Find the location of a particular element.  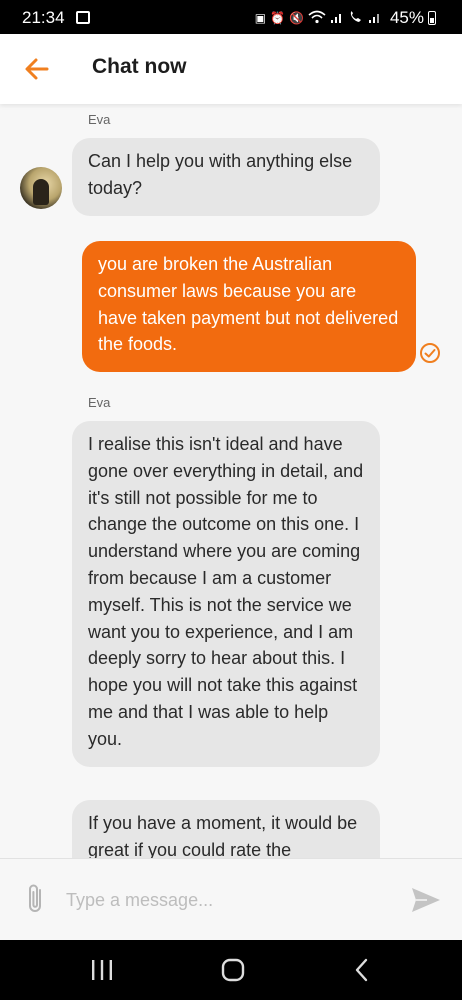

attach-button is located at coordinates (36, 899).